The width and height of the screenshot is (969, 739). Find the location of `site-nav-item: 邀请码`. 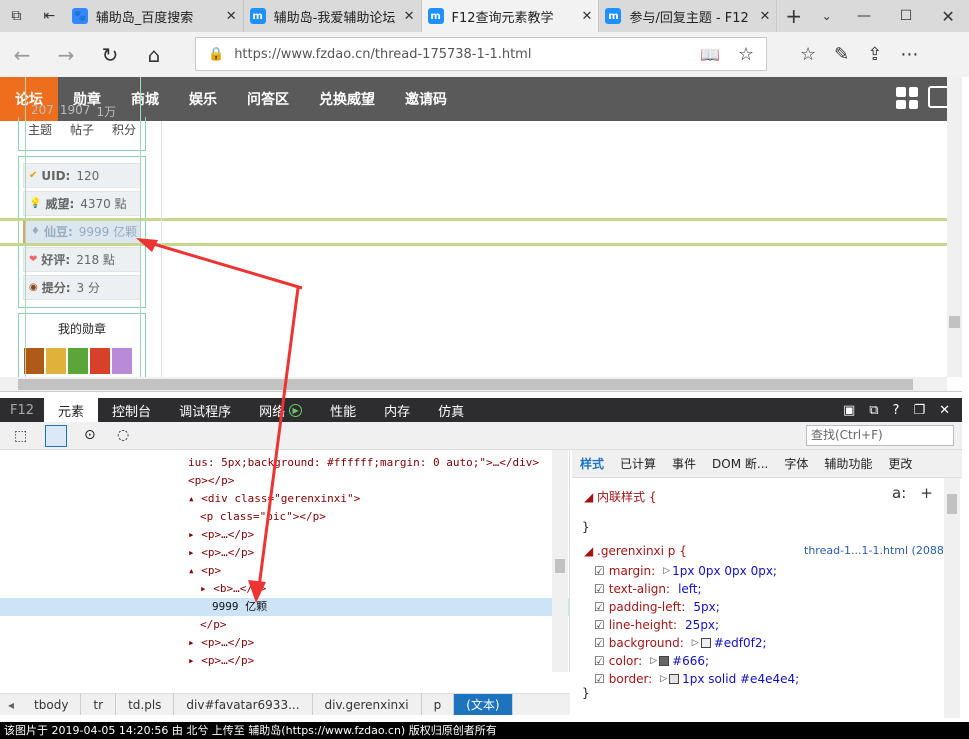

site-nav-item: 邀请码 is located at coordinates (426, 99).